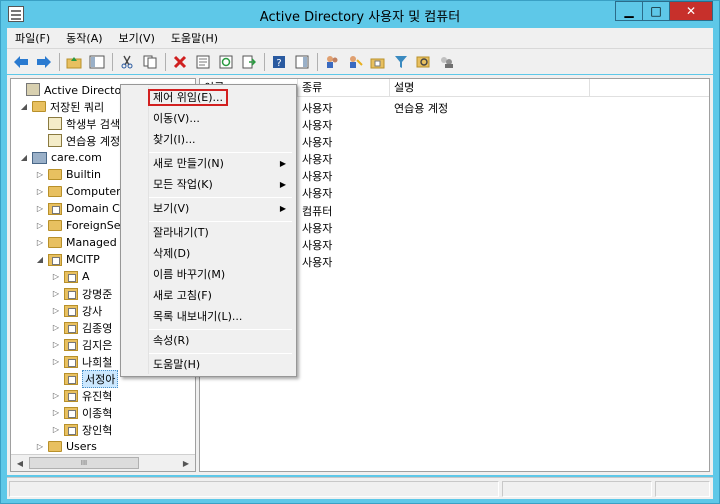  What do you see at coordinates (84, 38) in the screenshot?
I see `menu-action: 동작(A)` at bounding box center [84, 38].